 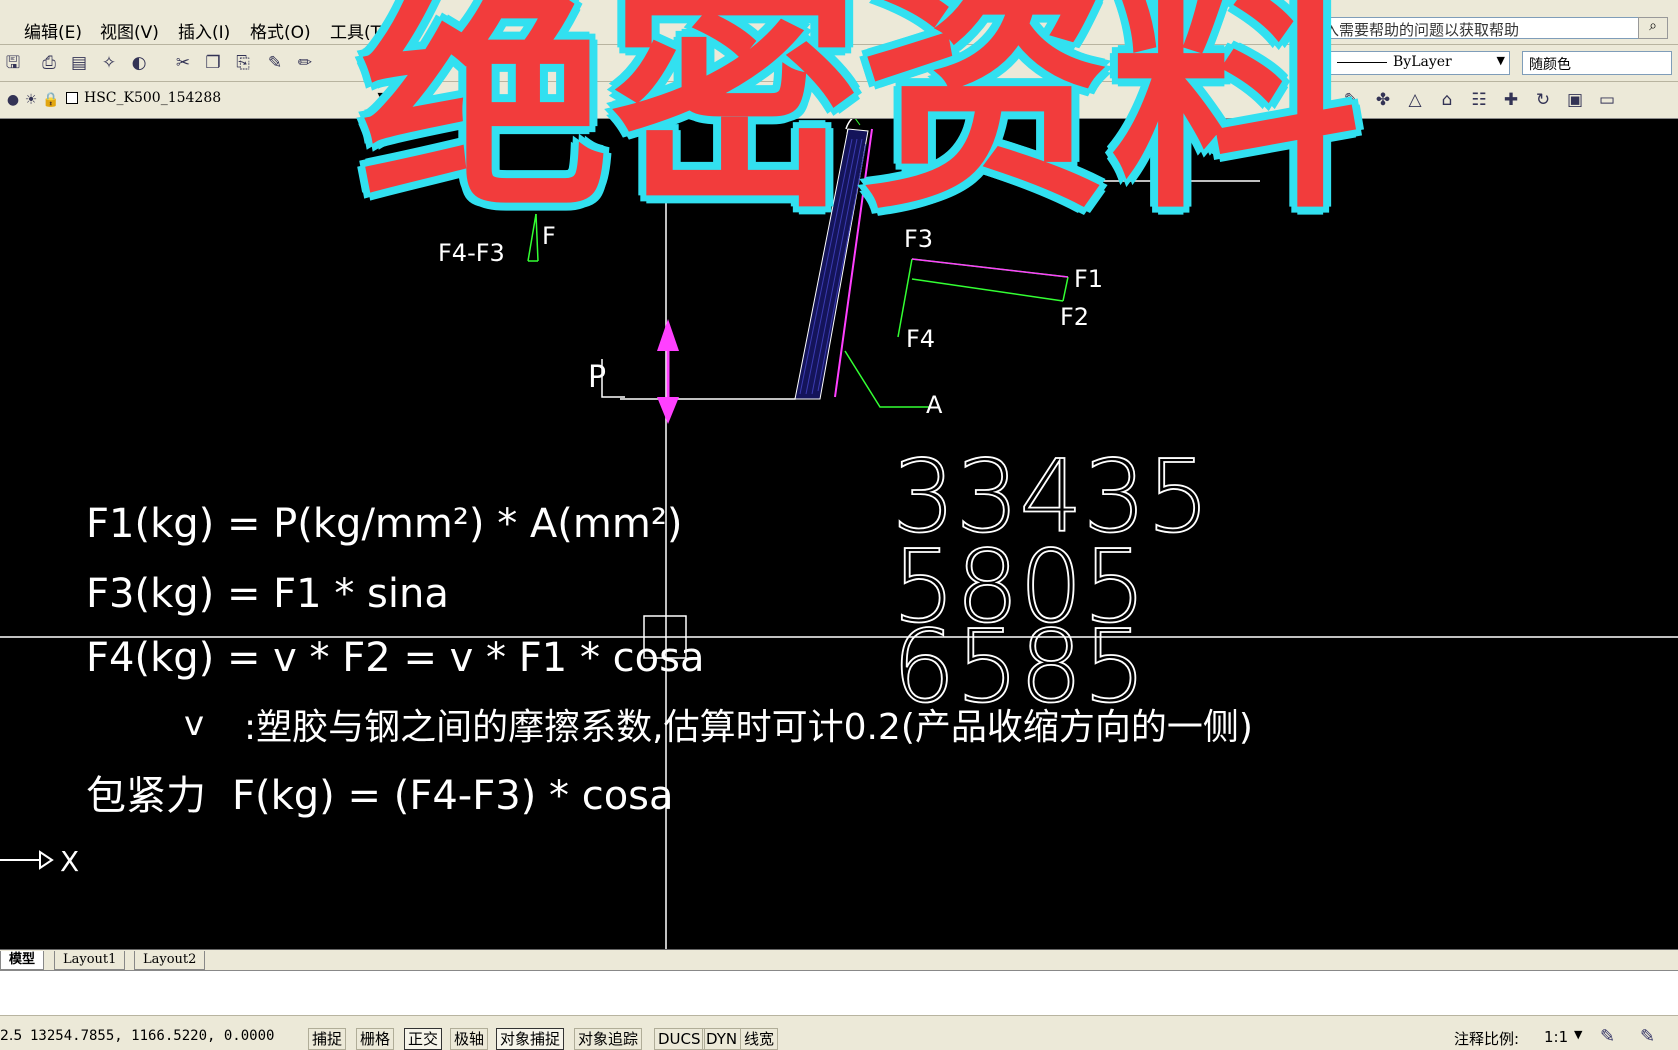 What do you see at coordinates (153, 98) in the screenshot?
I see `layer-name: HSC_K500_154288` at bounding box center [153, 98].